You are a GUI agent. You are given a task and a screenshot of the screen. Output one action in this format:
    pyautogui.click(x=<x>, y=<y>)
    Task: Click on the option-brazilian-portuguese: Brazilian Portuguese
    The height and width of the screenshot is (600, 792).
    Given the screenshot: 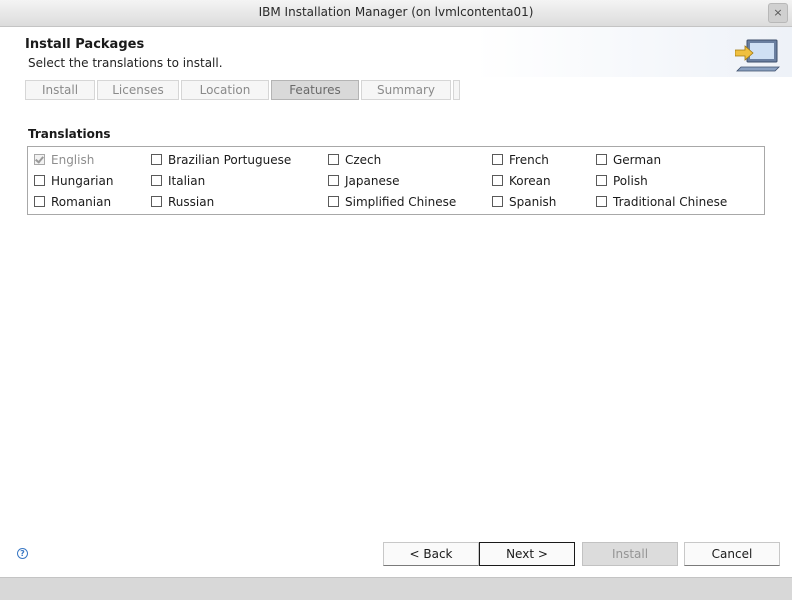 What is the action you would take?
    pyautogui.click(x=221, y=160)
    